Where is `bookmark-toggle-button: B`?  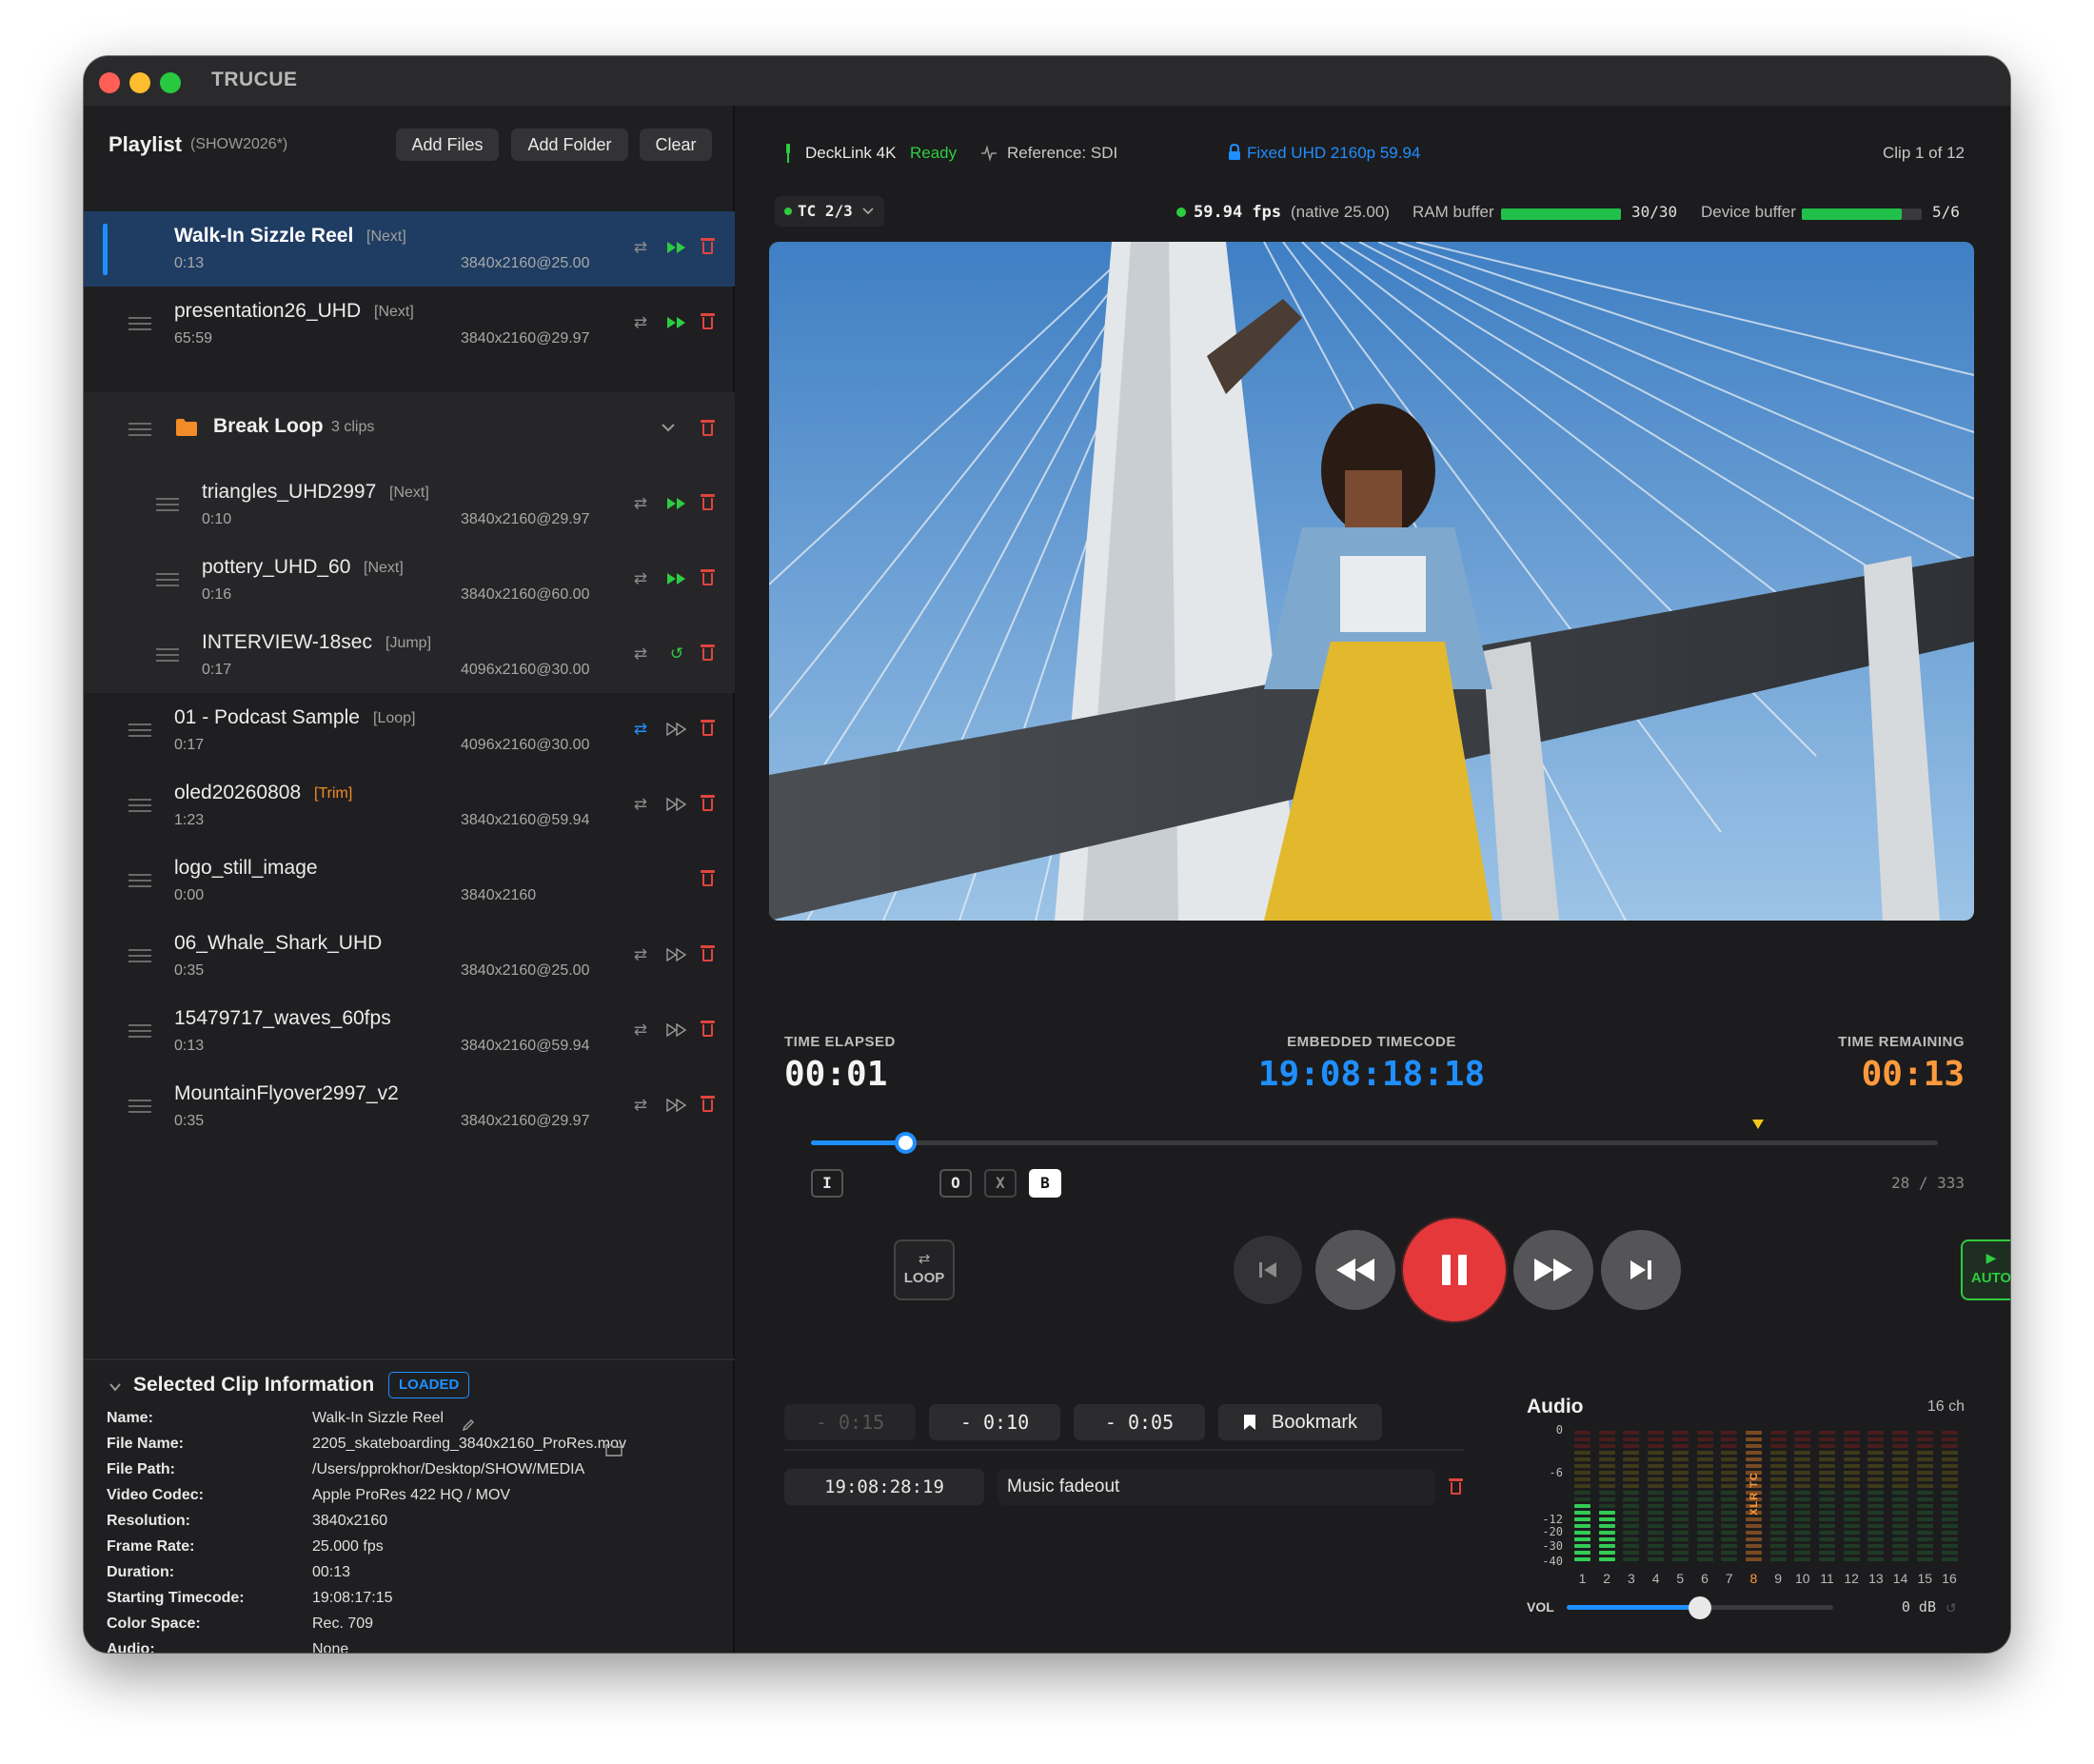 bookmark-toggle-button: B is located at coordinates (1045, 1183).